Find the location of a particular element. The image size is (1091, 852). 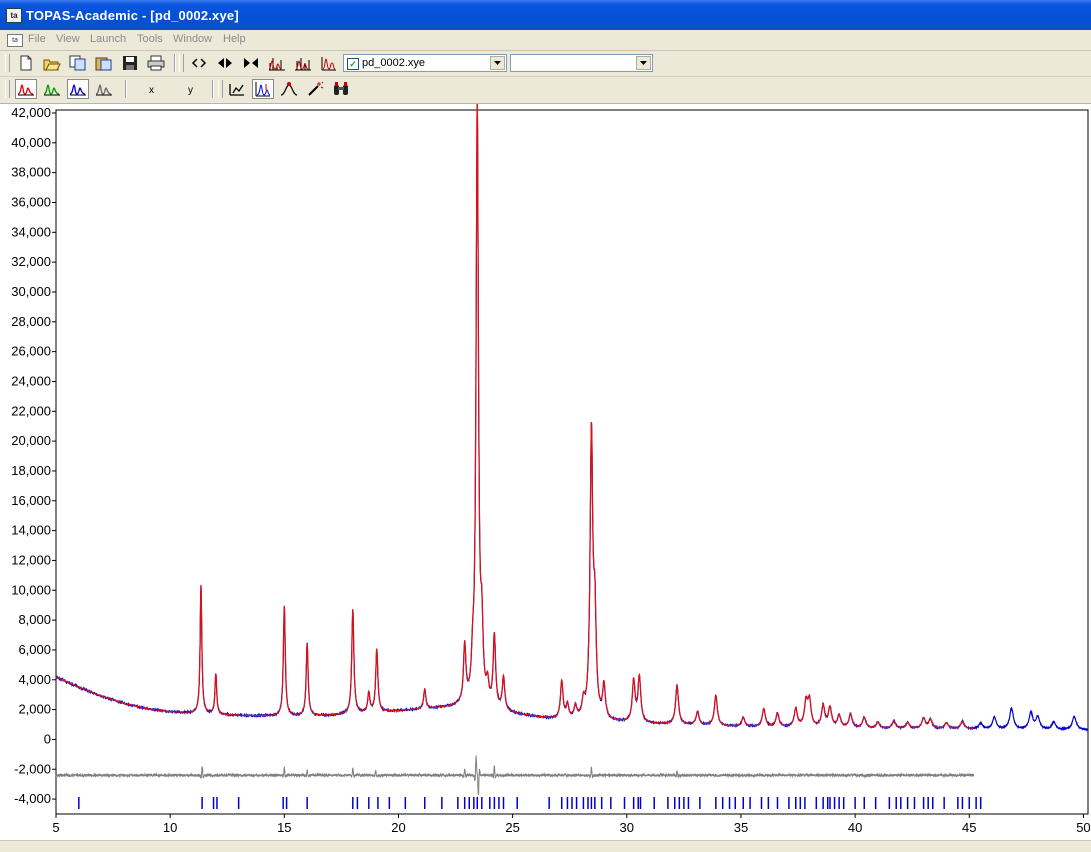

green-pattern-icon is located at coordinates (52, 89).